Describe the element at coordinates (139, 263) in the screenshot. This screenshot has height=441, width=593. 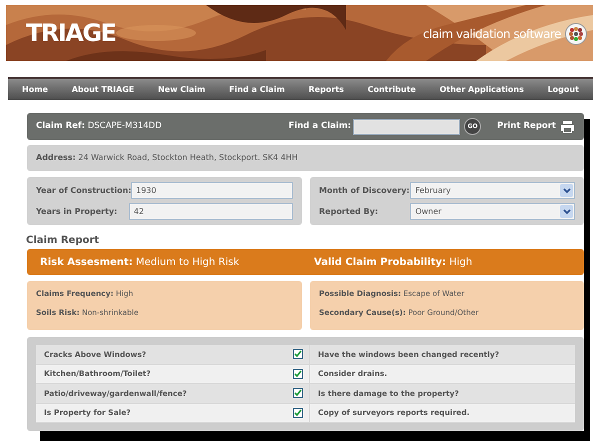
I see `risk-text: Risk Assesment: Medium to High Risk` at that location.